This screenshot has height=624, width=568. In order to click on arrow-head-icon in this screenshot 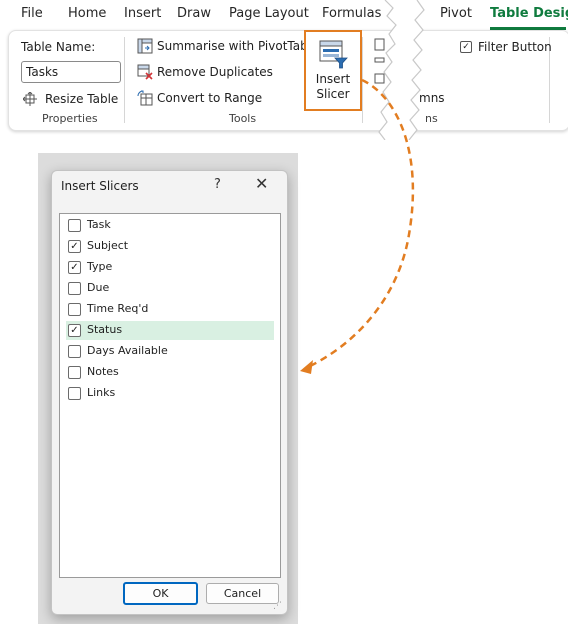, I will do `click(306, 367)`.